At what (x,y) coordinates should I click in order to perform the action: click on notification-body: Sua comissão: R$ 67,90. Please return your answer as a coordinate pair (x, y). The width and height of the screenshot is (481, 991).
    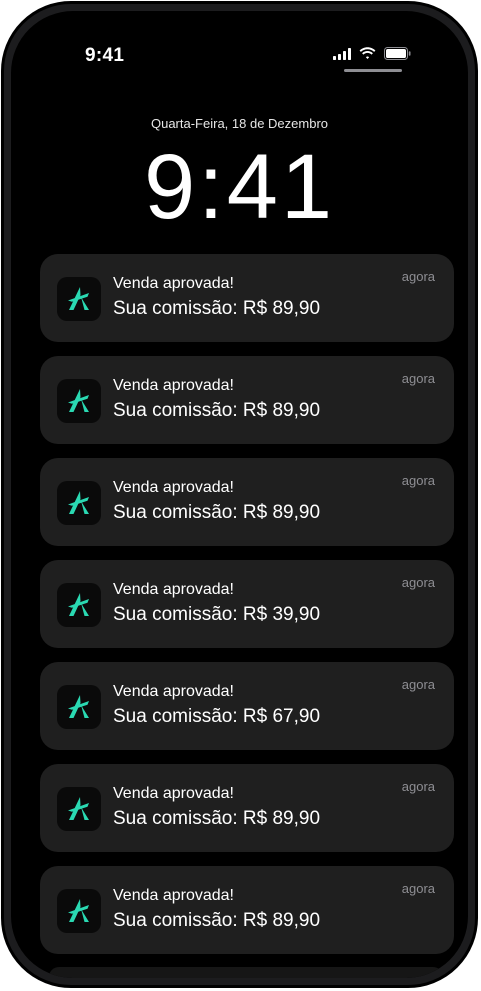
    Looking at the image, I should click on (217, 716).